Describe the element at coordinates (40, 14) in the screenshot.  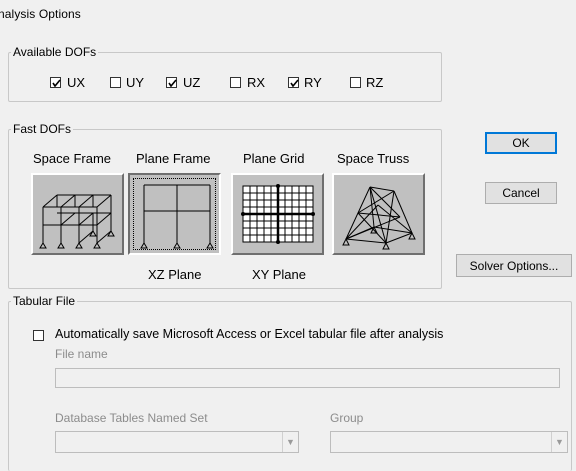
I see `window-title: nalysis Options` at that location.